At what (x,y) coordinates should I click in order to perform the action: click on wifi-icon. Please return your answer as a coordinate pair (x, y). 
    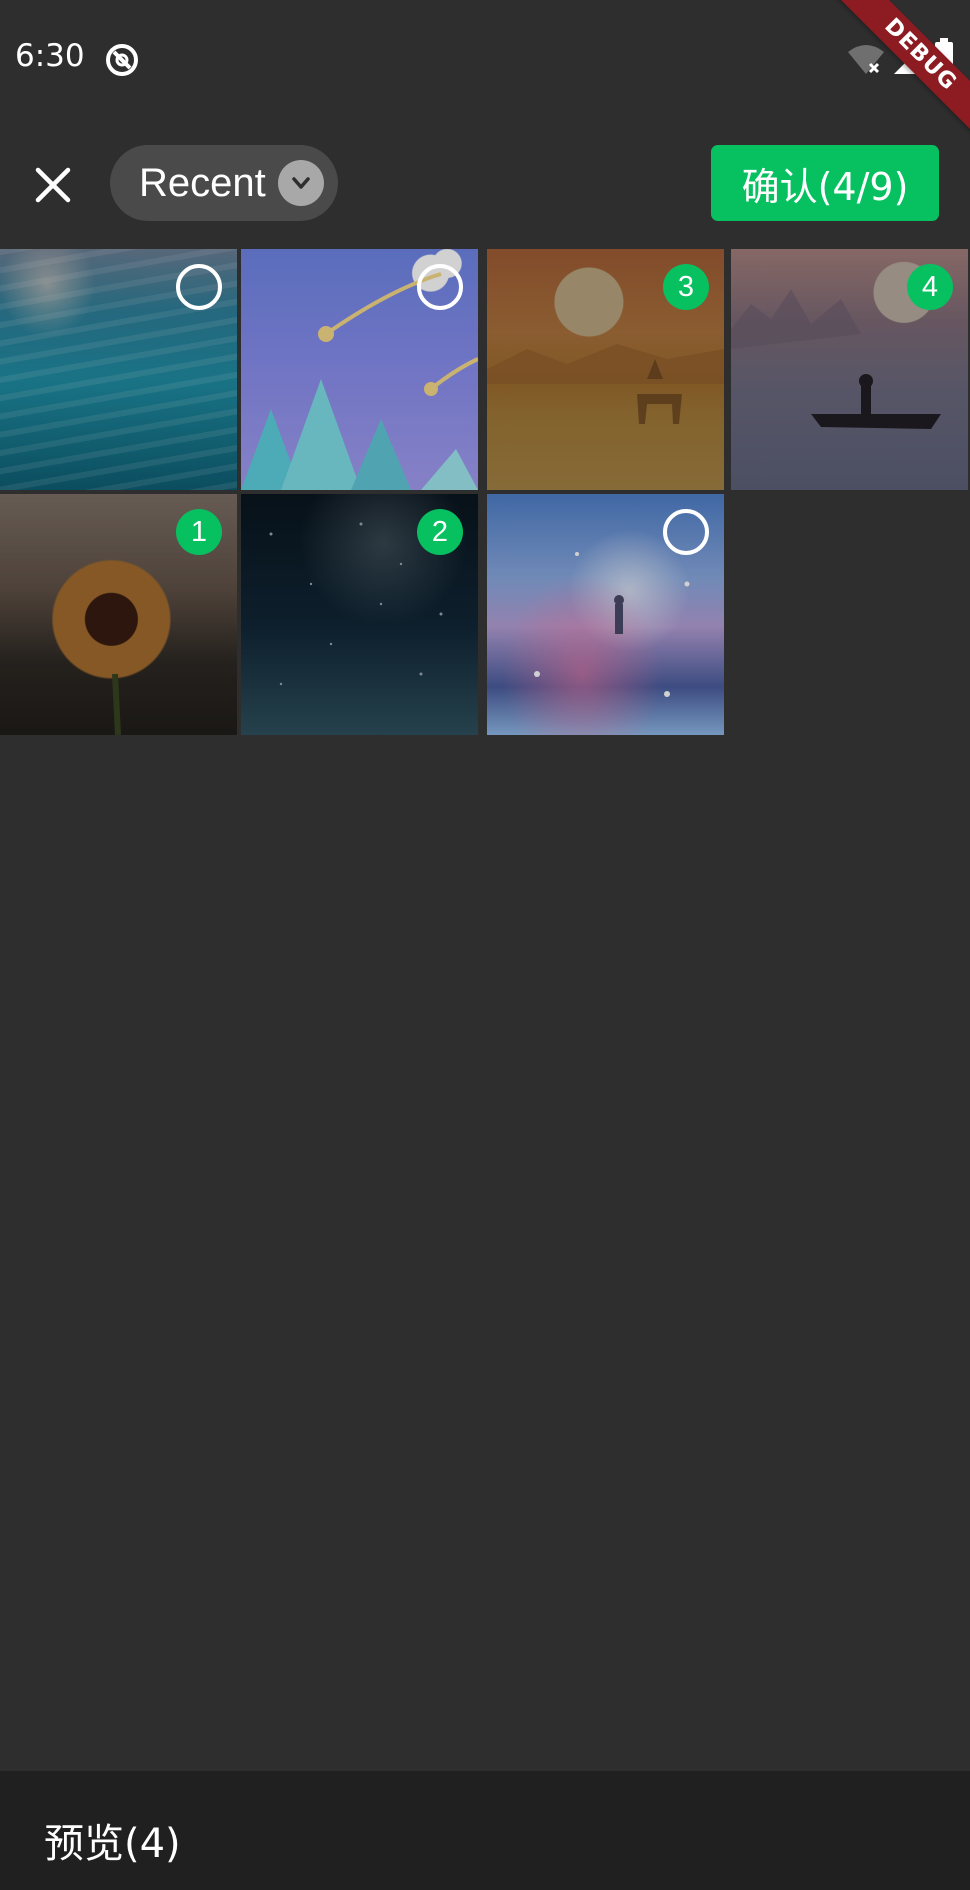
    Looking at the image, I should click on (866, 61).